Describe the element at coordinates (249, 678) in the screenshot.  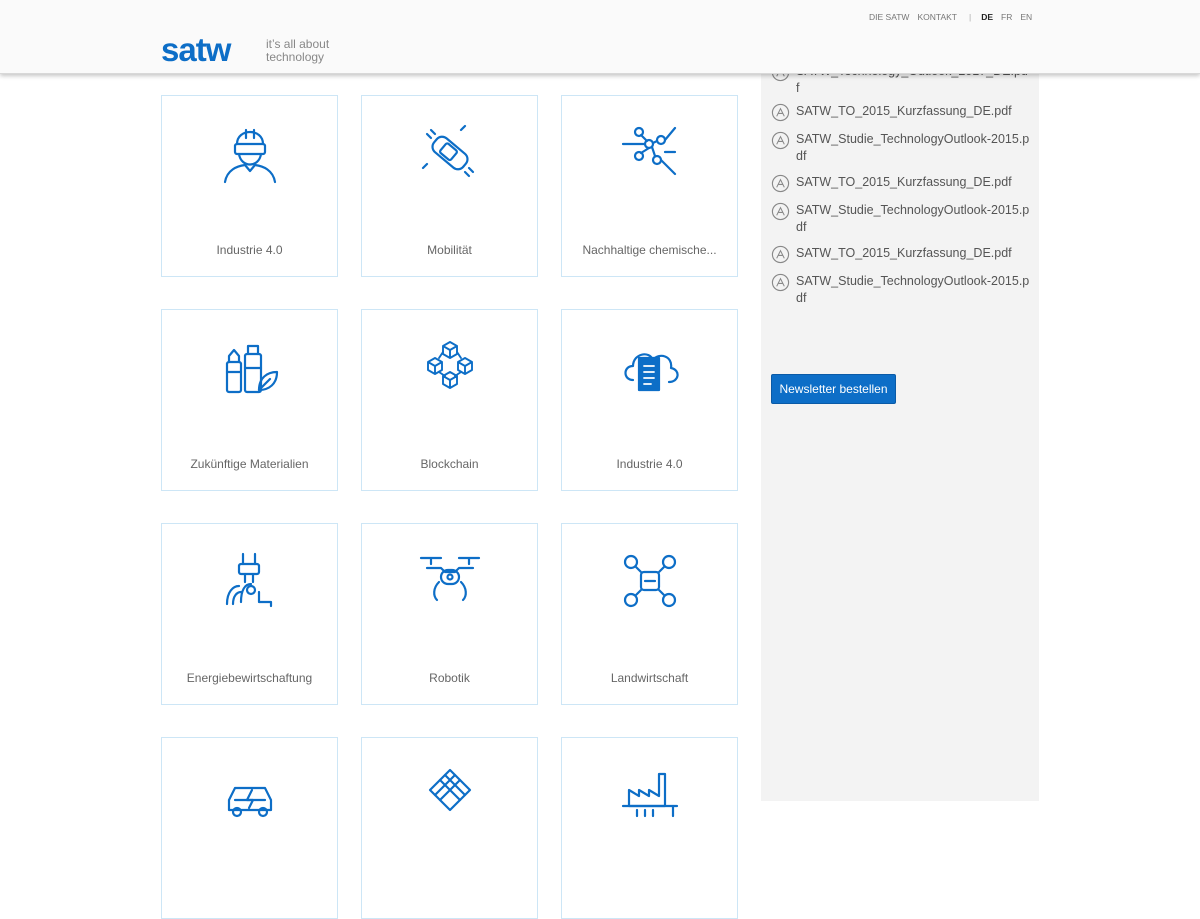
I see `tile-label: Energiebewirtschaftung` at that location.